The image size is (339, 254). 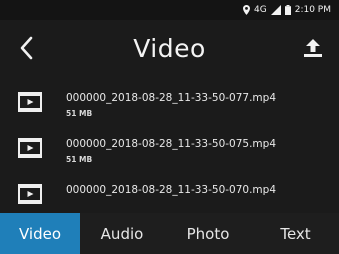 I want to click on signal-icon, so click(x=275, y=10).